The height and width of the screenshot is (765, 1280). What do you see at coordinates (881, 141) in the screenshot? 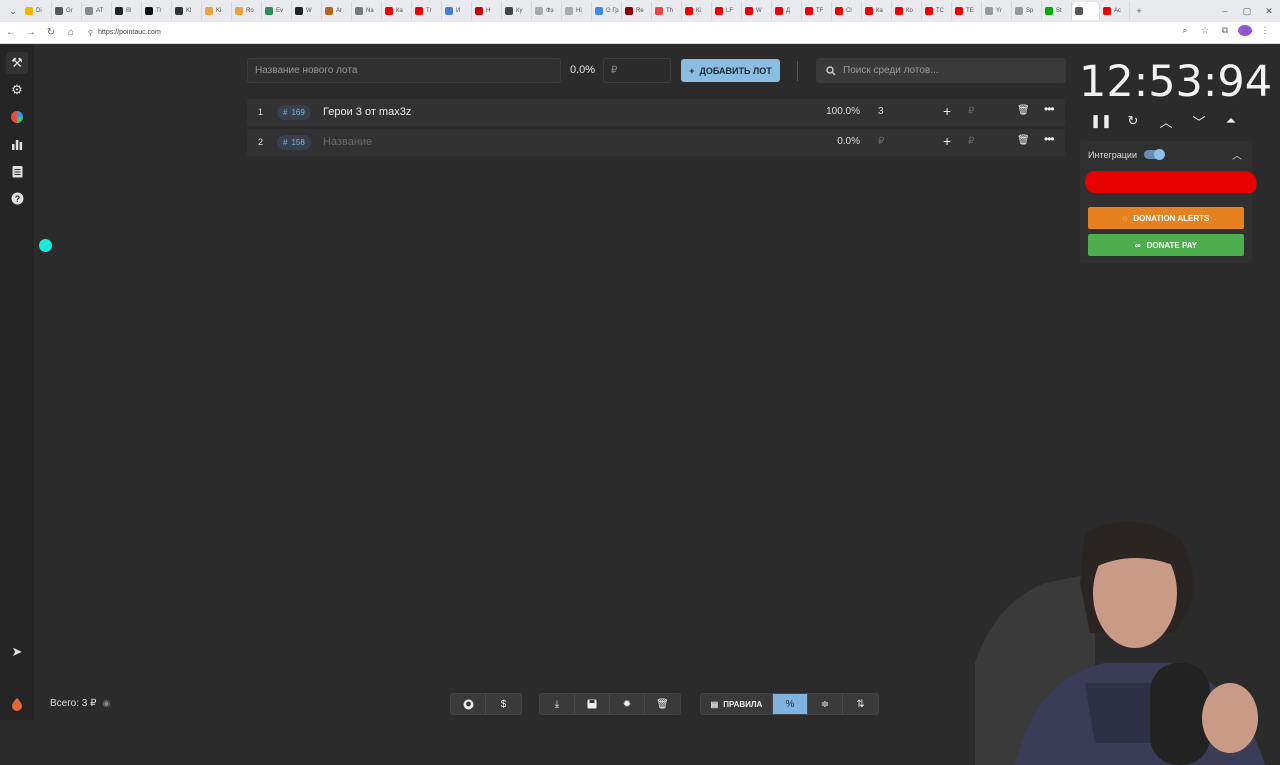
I see `lot-amount: ₽` at bounding box center [881, 141].